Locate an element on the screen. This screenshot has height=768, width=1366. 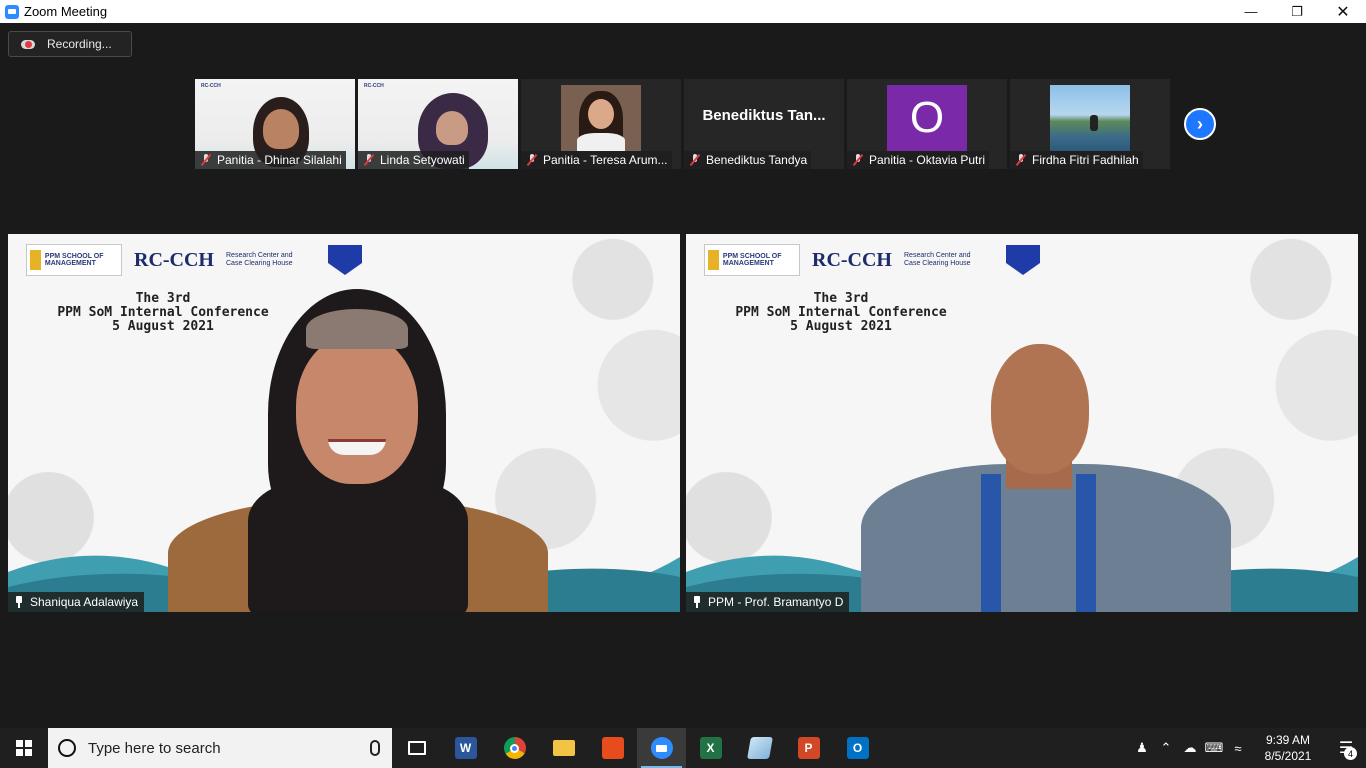
participant-thumbnail: RC-CCH Panitia - Dhinar Silalahi is located at coordinates (275, 124).